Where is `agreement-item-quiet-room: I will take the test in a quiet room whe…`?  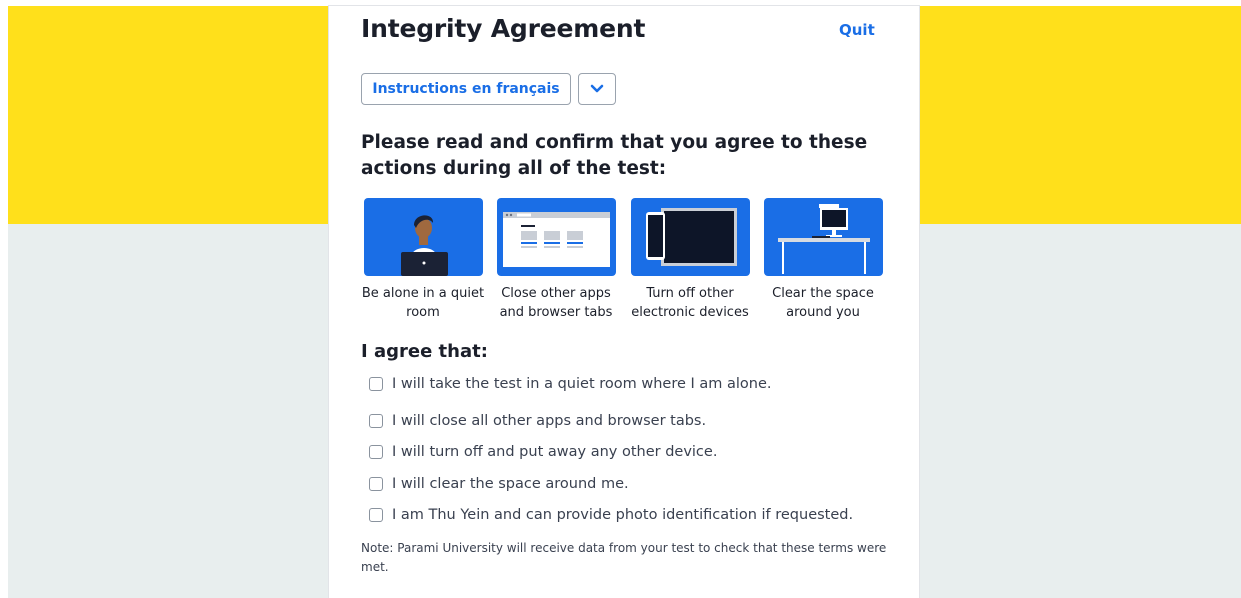 agreement-item-quiet-room: I will take the test in a quiet room whe… is located at coordinates (570, 384).